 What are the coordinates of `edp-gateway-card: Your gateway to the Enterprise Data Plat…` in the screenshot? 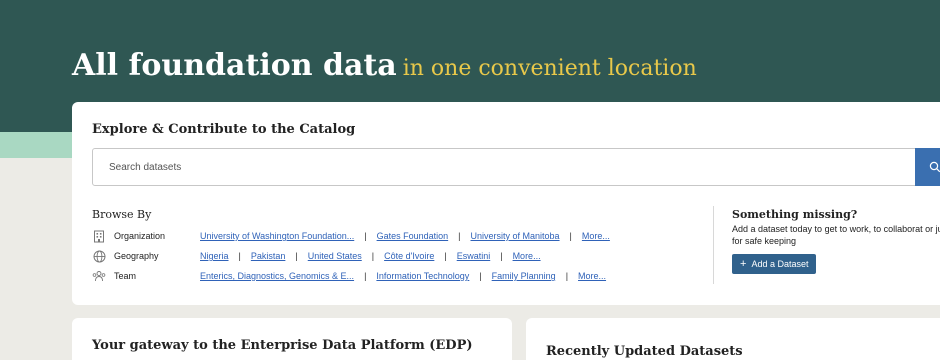 It's located at (292, 339).